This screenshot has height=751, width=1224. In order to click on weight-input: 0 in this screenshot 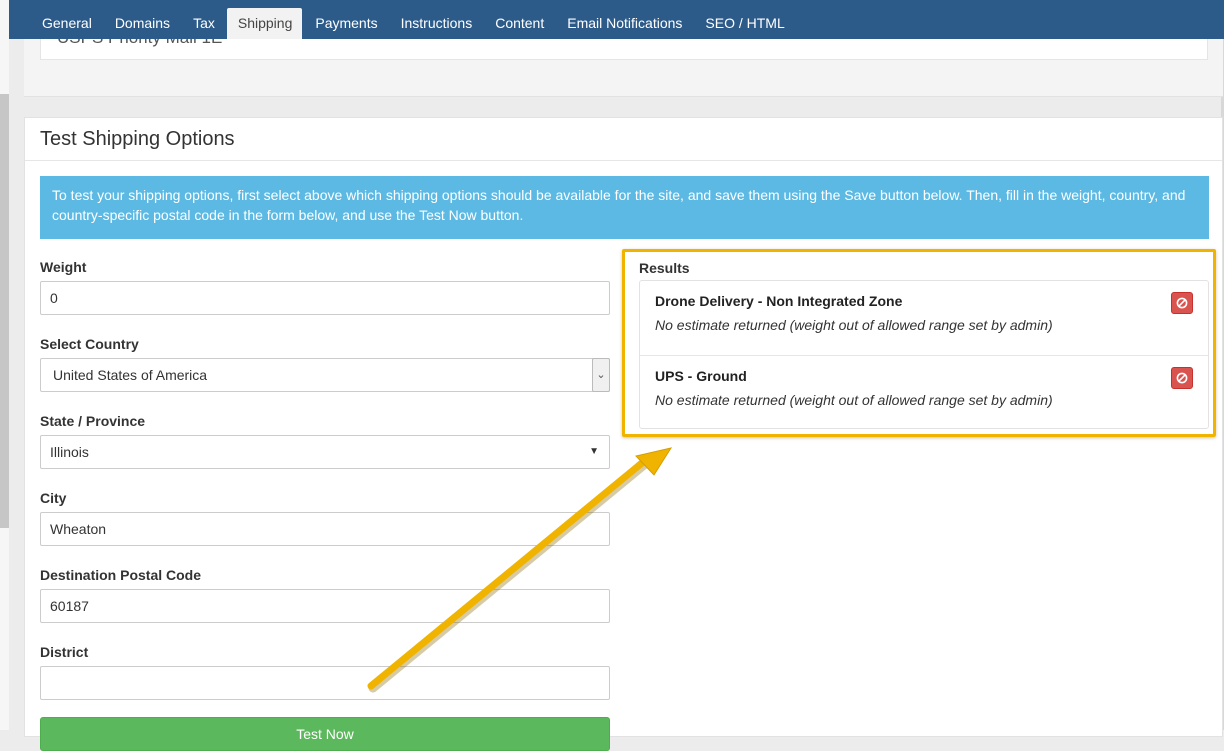, I will do `click(325, 298)`.